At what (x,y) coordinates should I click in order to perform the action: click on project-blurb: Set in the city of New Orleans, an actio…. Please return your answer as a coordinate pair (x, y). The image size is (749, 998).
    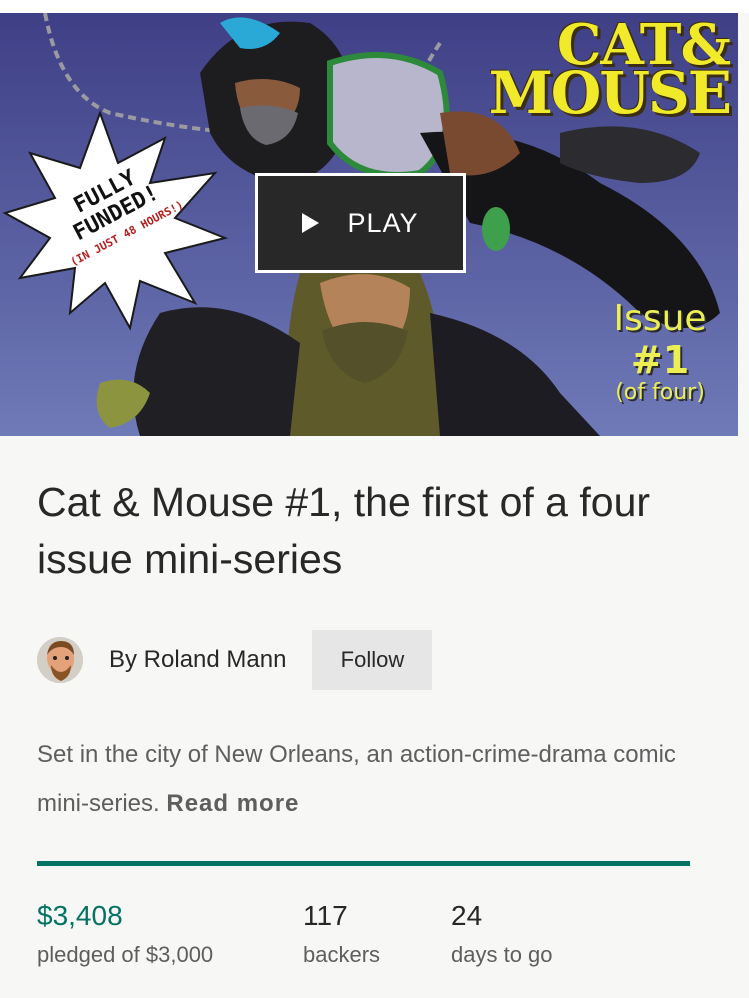
    Looking at the image, I should click on (367, 779).